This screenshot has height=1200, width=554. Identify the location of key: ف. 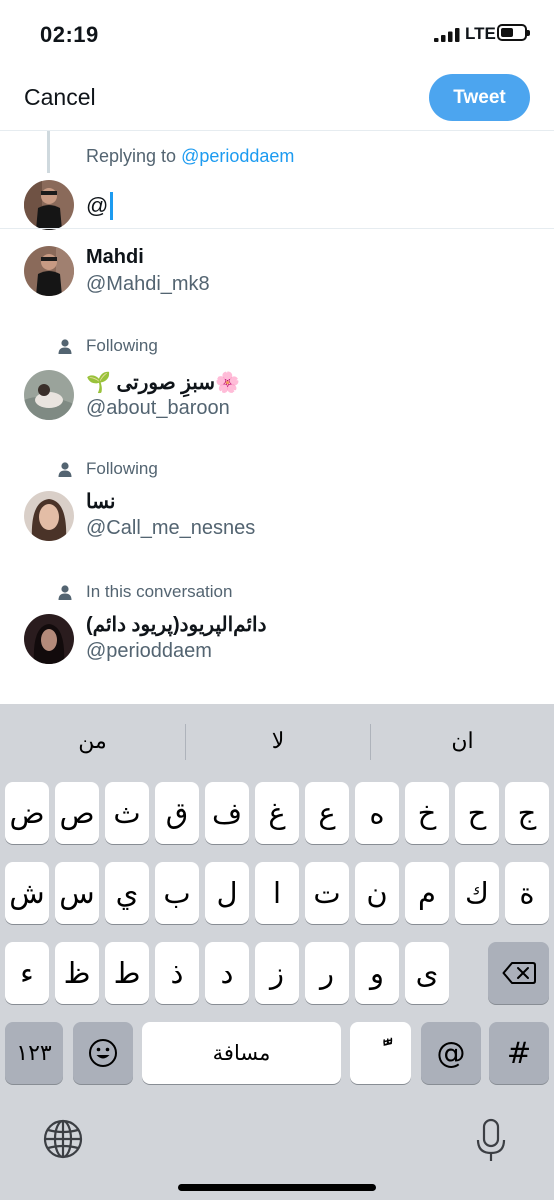
(227, 813).